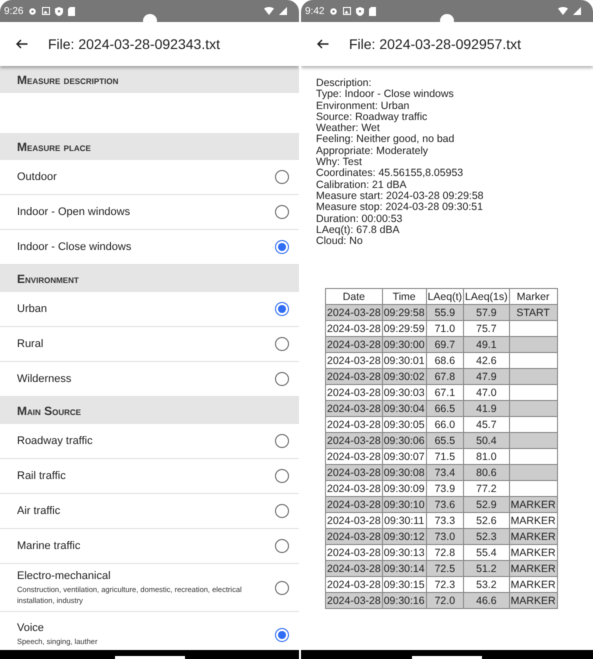  Describe the element at coordinates (404, 504) in the screenshot. I see `table-cell: 09:30:10` at that location.